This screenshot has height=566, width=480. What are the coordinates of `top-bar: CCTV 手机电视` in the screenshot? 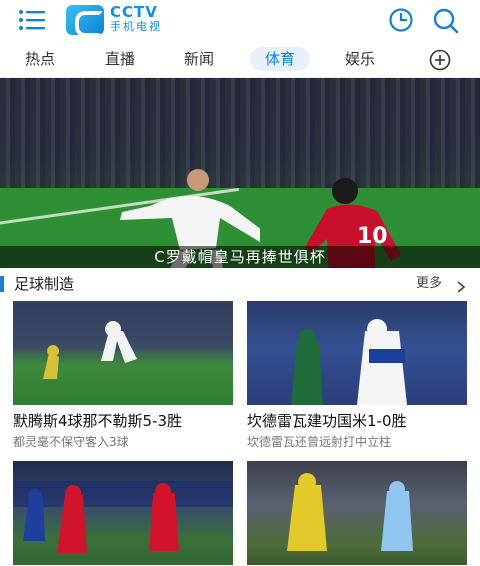 It's located at (240, 20).